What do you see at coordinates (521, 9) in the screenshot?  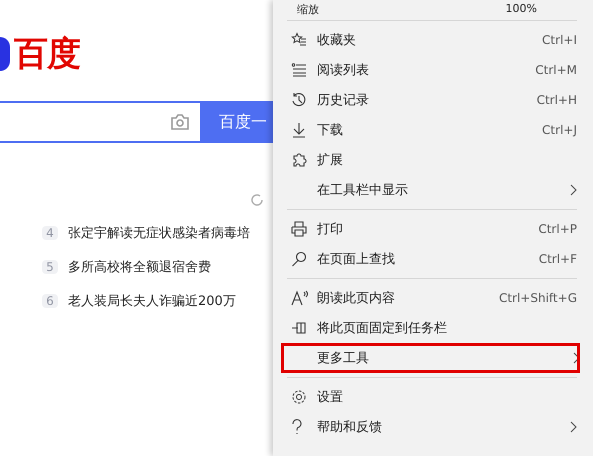 I see `zoom-value: 100%` at bounding box center [521, 9].